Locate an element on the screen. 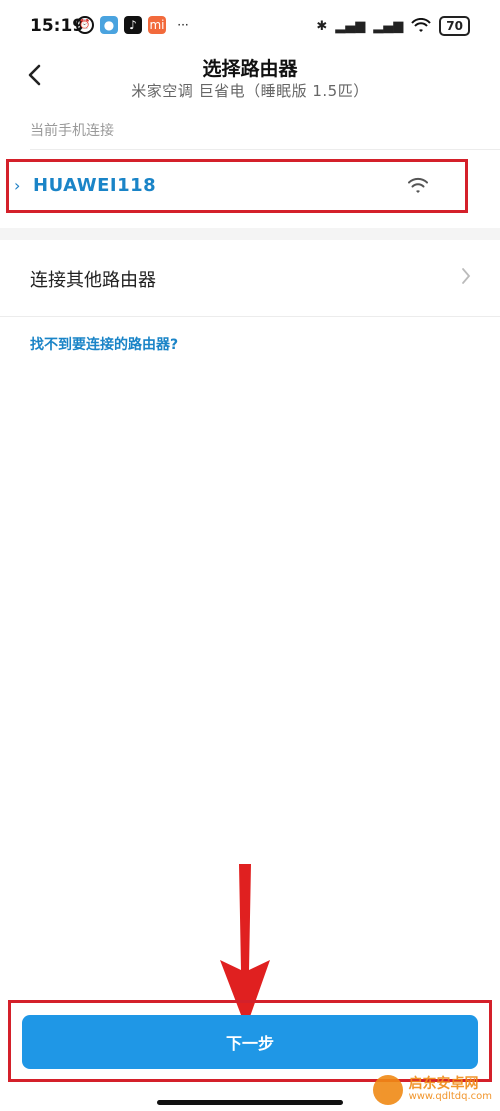 This screenshot has width=500, height=1111. signal-icon-1: ▂▄▆ is located at coordinates (350, 26).